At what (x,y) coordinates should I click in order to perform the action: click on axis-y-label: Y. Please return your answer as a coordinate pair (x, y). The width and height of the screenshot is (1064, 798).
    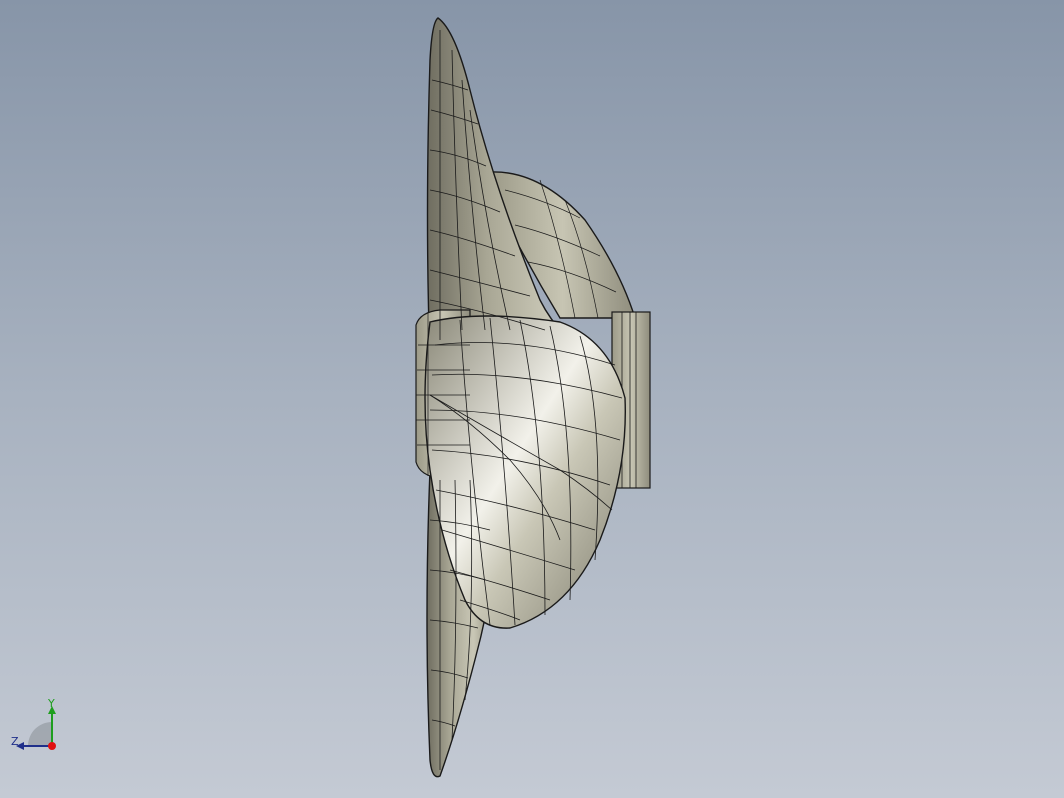
    Looking at the image, I should click on (51, 703).